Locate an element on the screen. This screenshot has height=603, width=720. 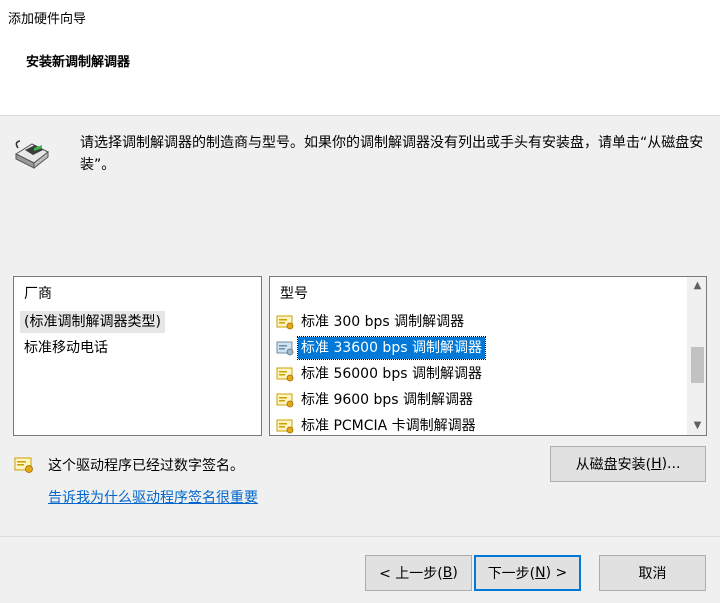
scroll-up-arrow-icon: ▲ is located at coordinates (697, 286).